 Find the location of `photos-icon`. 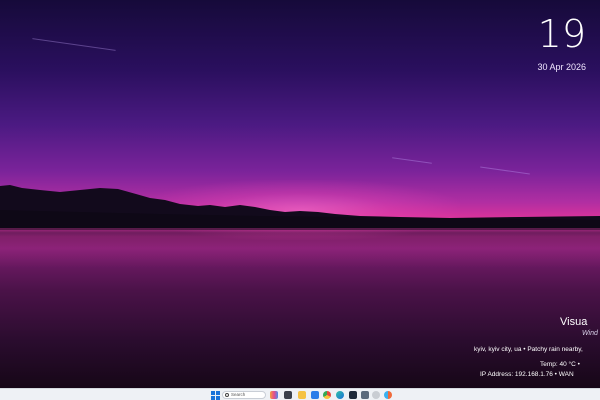

photos-icon is located at coordinates (388, 395).